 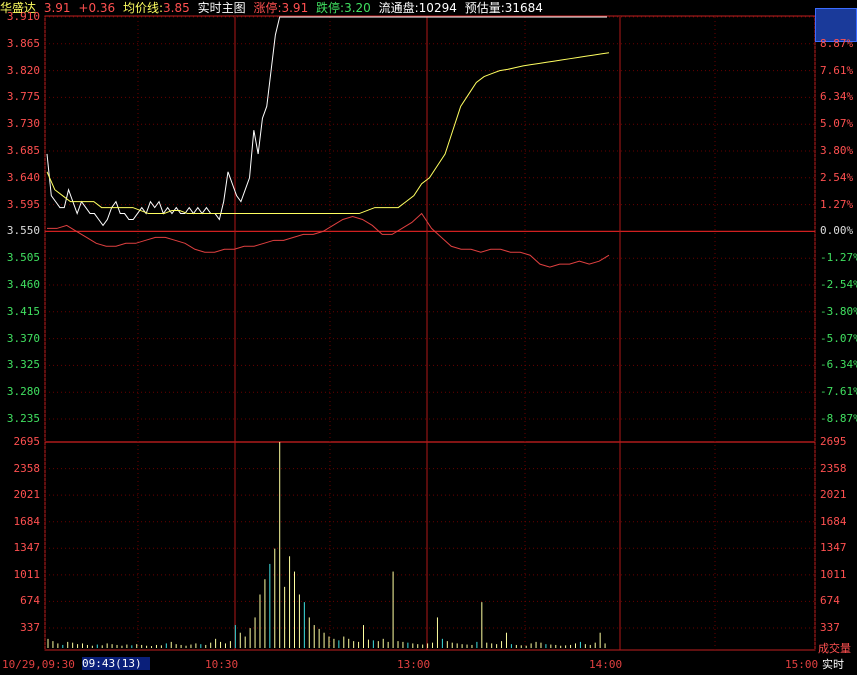 I want to click on time-start: 10/29,09:30, so click(x=38, y=664).